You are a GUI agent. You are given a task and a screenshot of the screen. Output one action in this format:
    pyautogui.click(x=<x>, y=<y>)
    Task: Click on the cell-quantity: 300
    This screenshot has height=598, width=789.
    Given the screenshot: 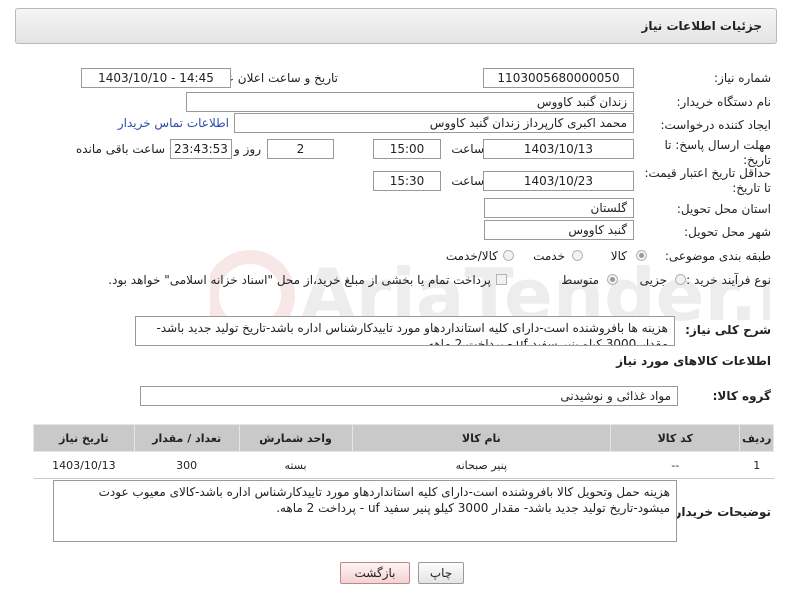 What is the action you would take?
    pyautogui.click(x=187, y=465)
    